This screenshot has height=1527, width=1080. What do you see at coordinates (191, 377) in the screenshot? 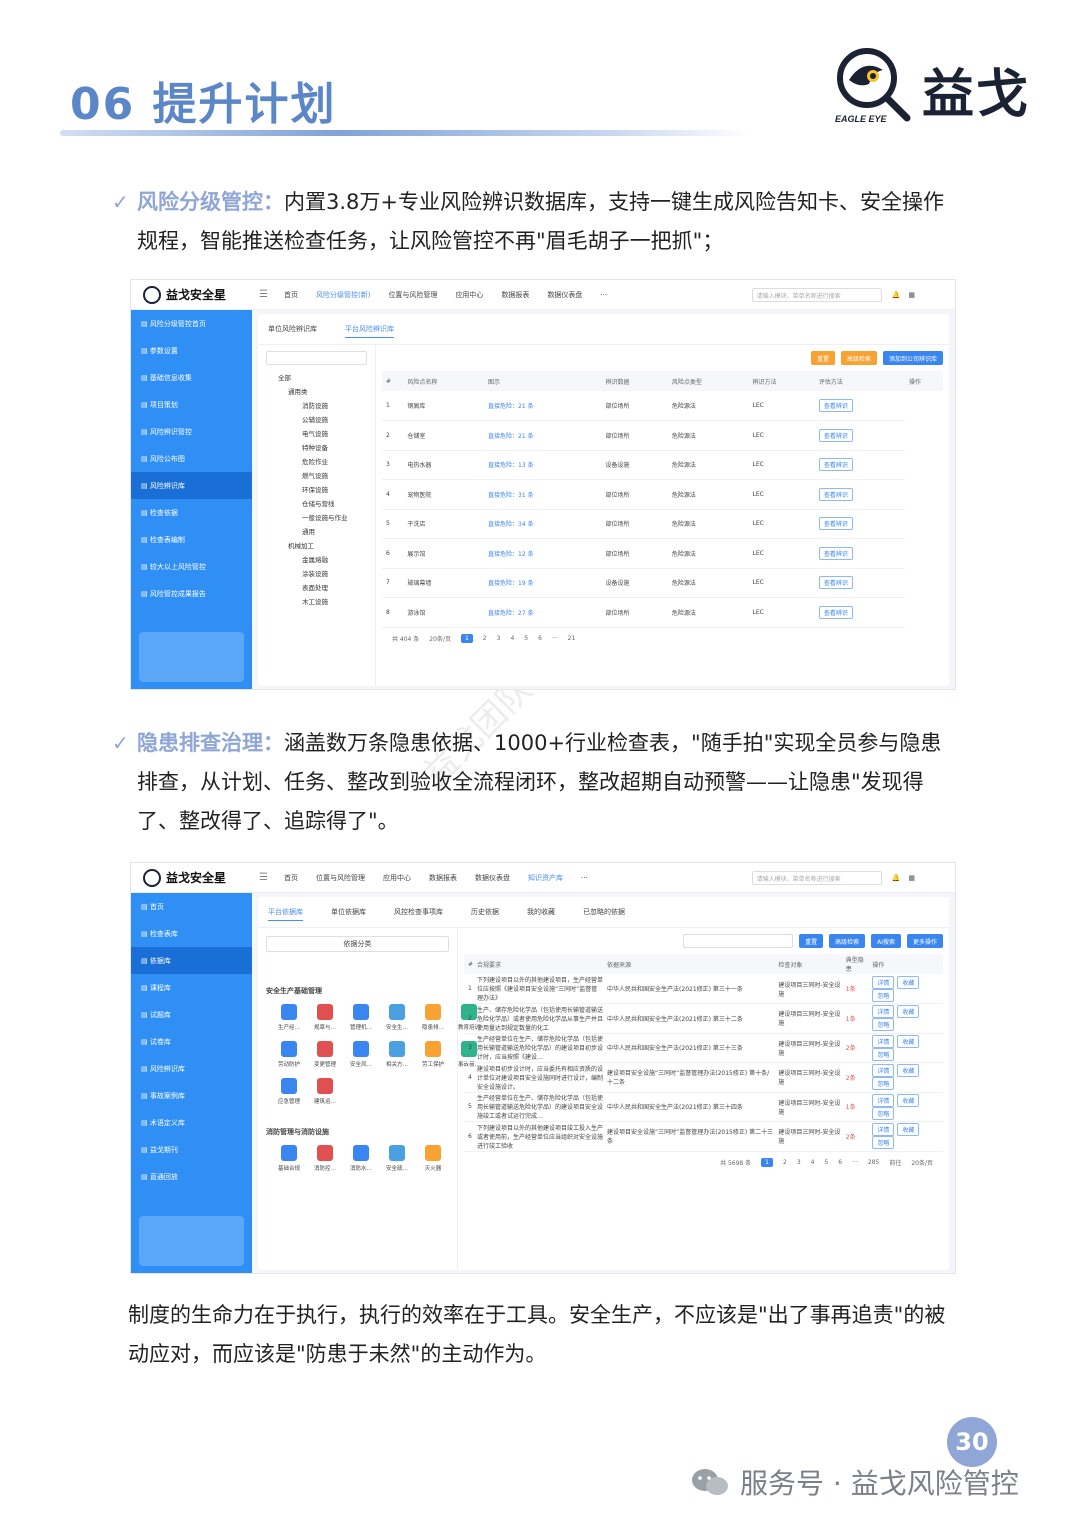
I see `sidebar-item: ▤ 基础信息收集` at bounding box center [191, 377].